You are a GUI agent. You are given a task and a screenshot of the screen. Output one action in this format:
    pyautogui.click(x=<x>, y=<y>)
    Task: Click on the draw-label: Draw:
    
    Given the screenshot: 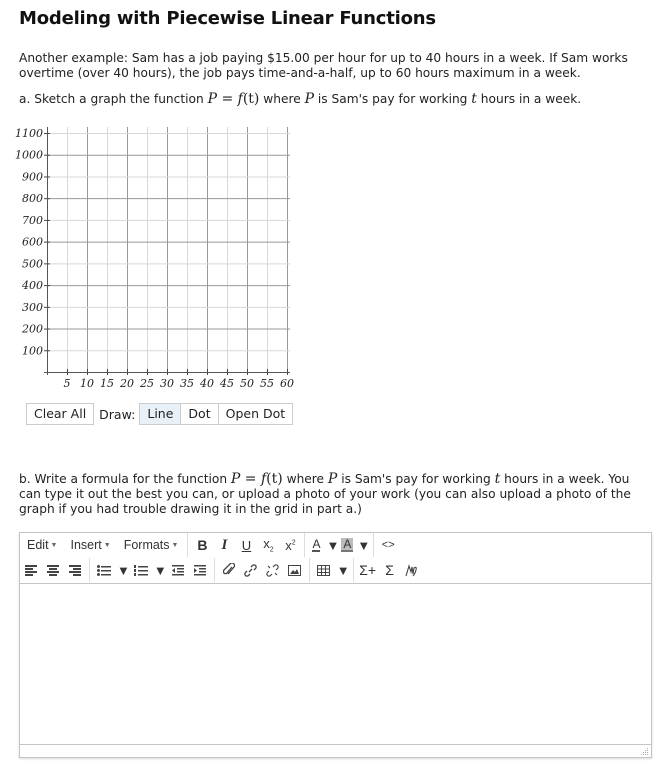 What is the action you would take?
    pyautogui.click(x=117, y=414)
    